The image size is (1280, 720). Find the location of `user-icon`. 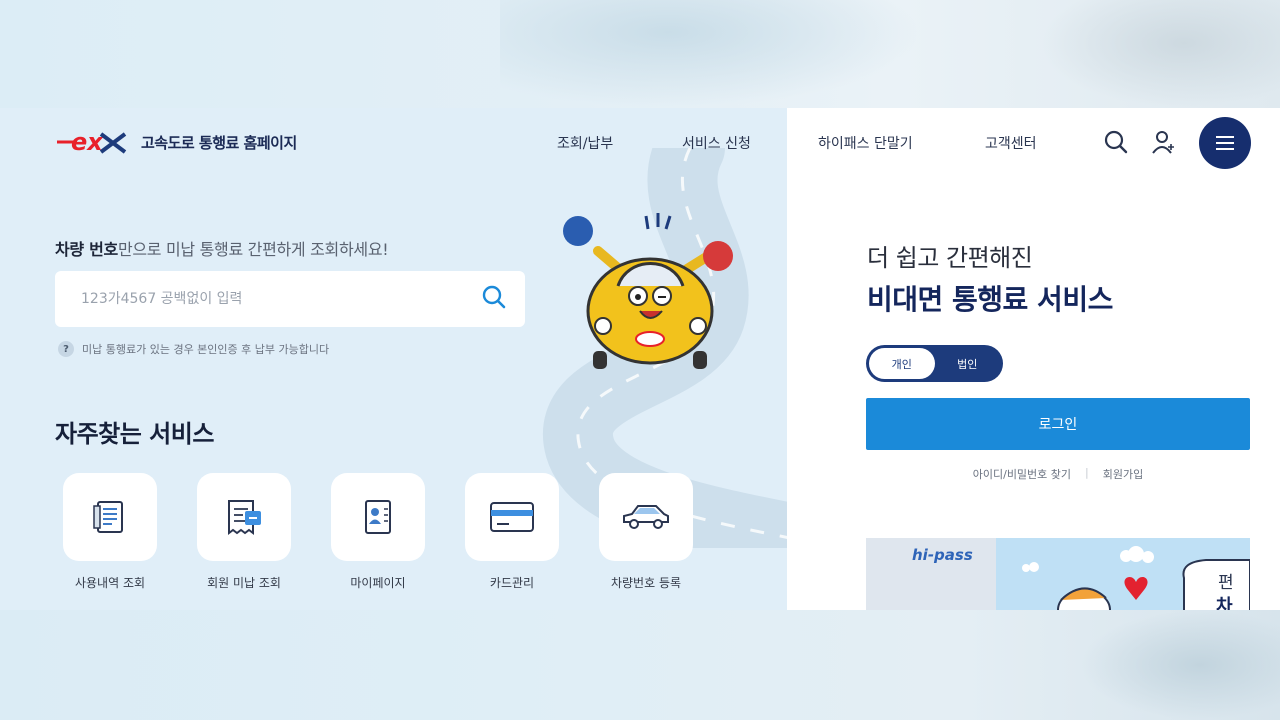

user-icon is located at coordinates (1163, 142).